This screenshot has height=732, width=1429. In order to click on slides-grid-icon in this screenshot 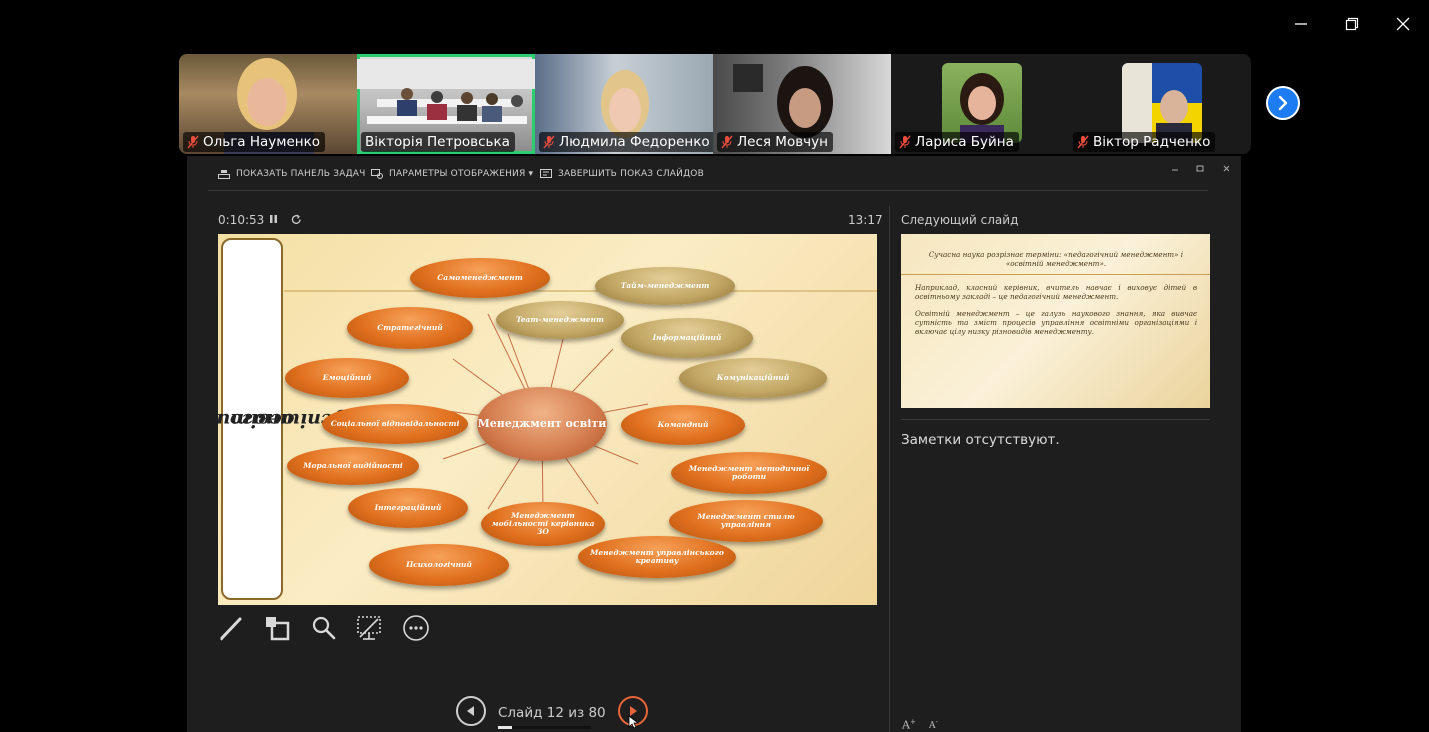, I will do `click(278, 629)`.